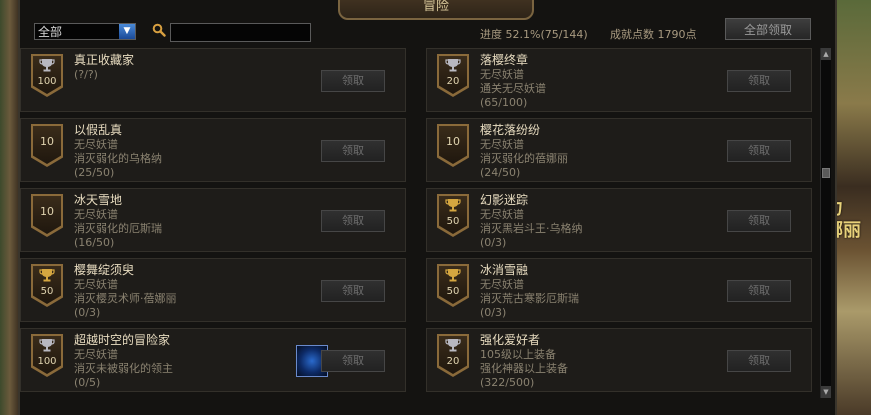 Image resolution: width=871 pixels, height=415 pixels. Describe the element at coordinates (507, 382) in the screenshot. I see `achievement-detail-line: (322/500)` at that location.